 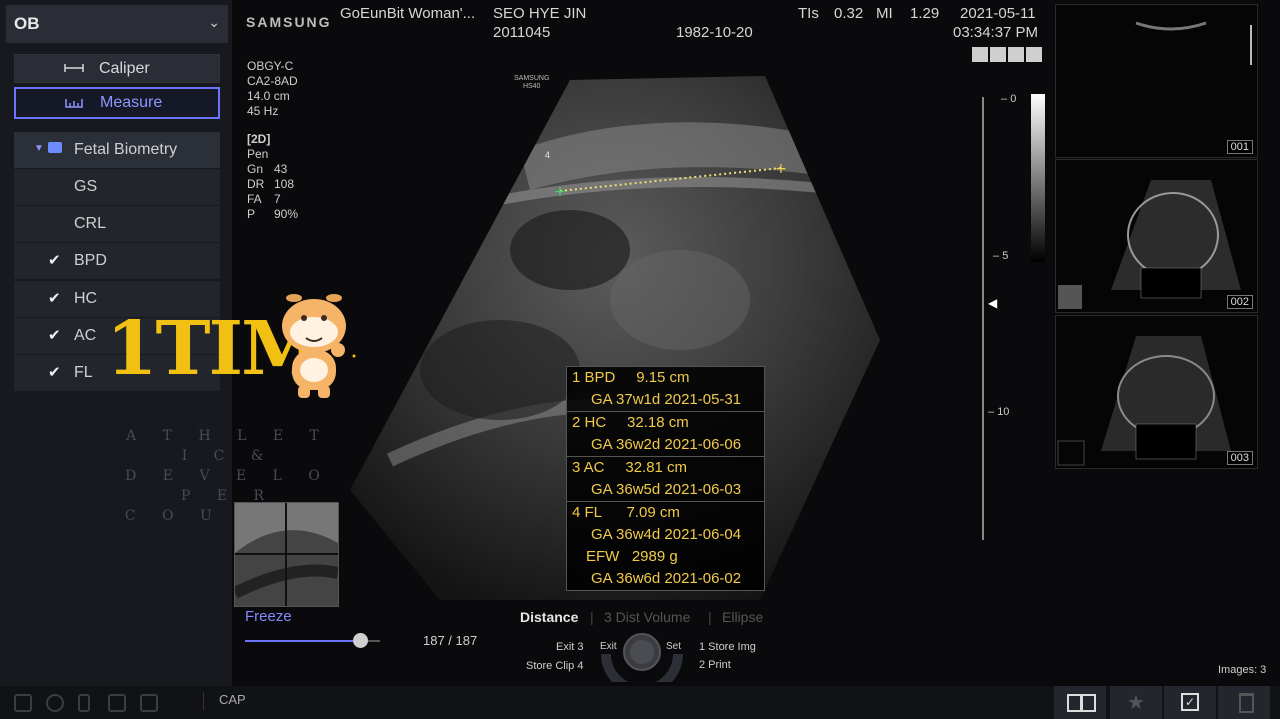 I want to click on result-ac-ga: GA 36w5d 2021-06-03, so click(x=666, y=489).